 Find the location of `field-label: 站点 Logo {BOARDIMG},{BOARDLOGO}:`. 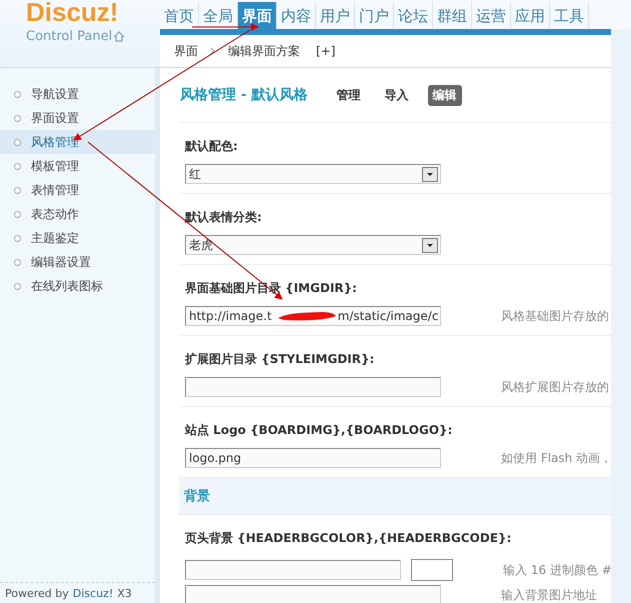

field-label: 站点 Logo {BOARDIMG},{BOARDLOGO}: is located at coordinates (318, 430).